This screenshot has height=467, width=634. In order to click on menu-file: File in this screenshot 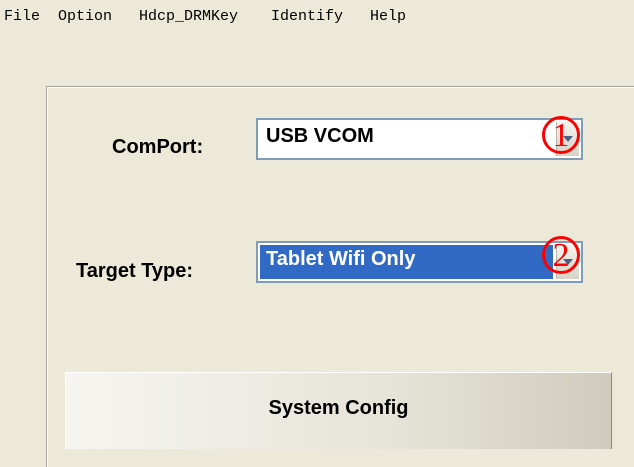, I will do `click(22, 16)`.